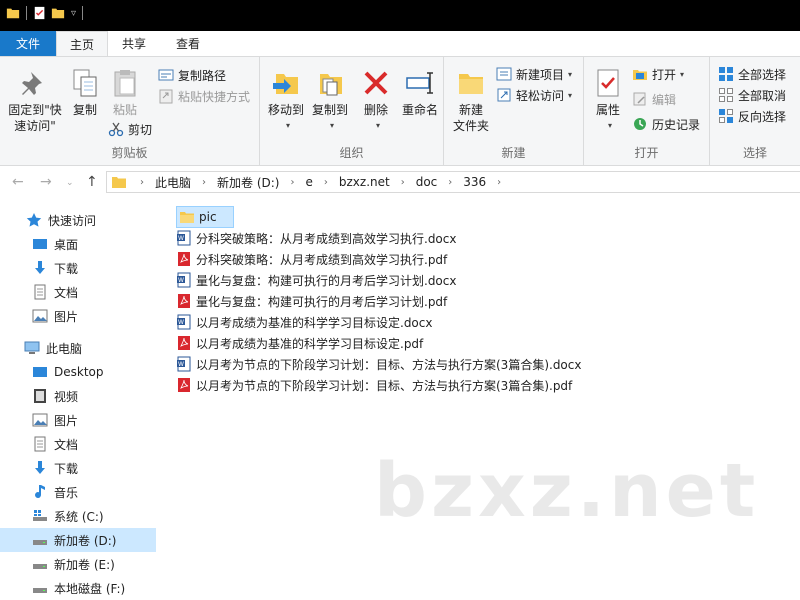 The image size is (800, 600). Describe the element at coordinates (316, 280) in the screenshot. I see `list-item-file: W 量化与复盘：构建可执行的月考后学习计划.docx` at that location.